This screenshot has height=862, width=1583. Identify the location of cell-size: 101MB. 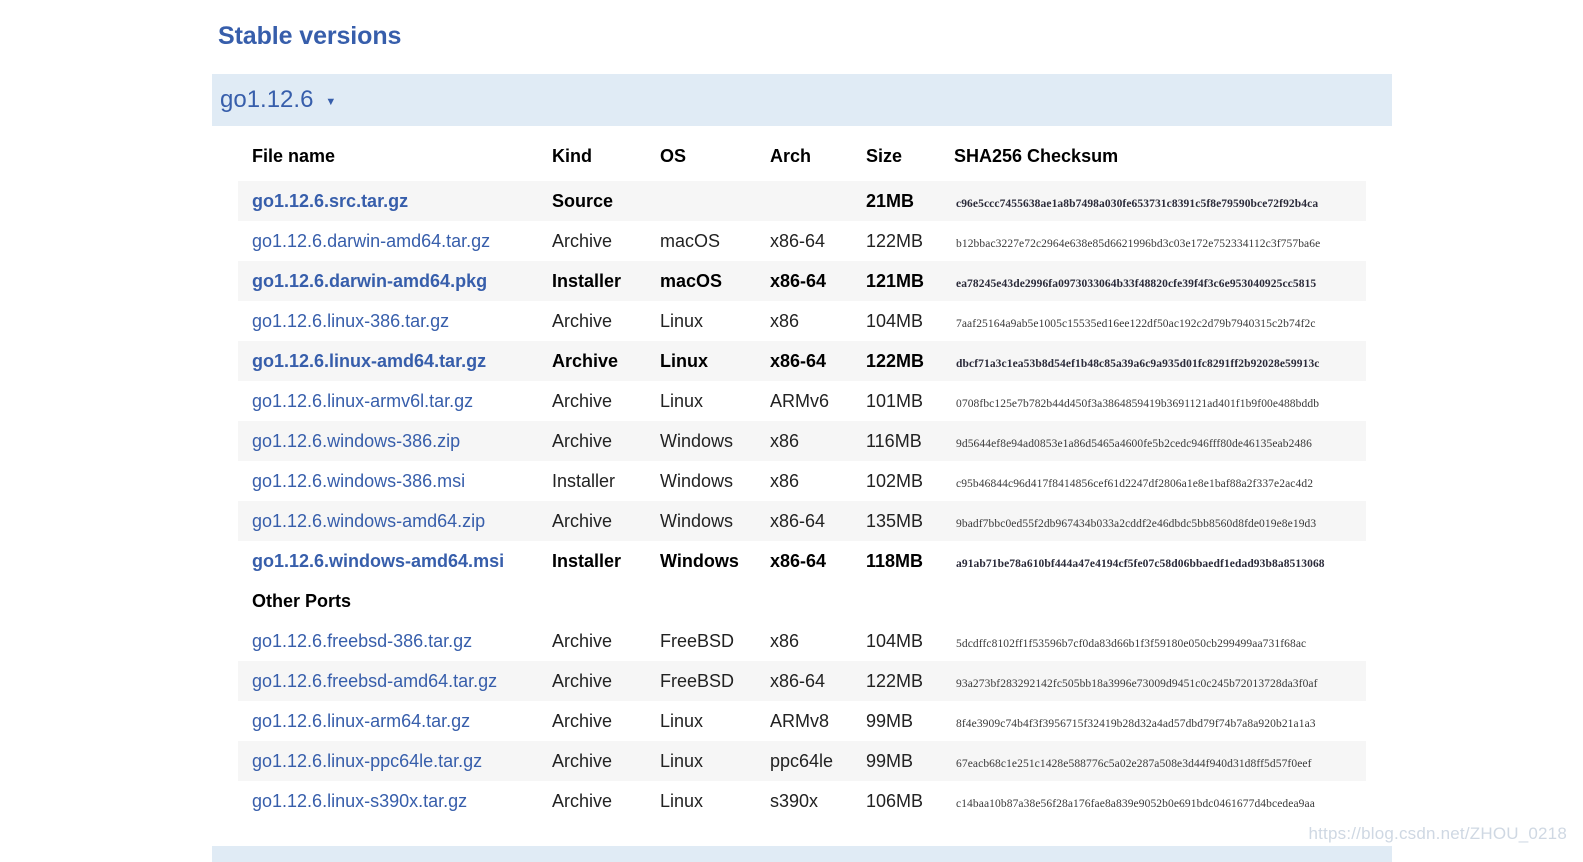
(895, 400).